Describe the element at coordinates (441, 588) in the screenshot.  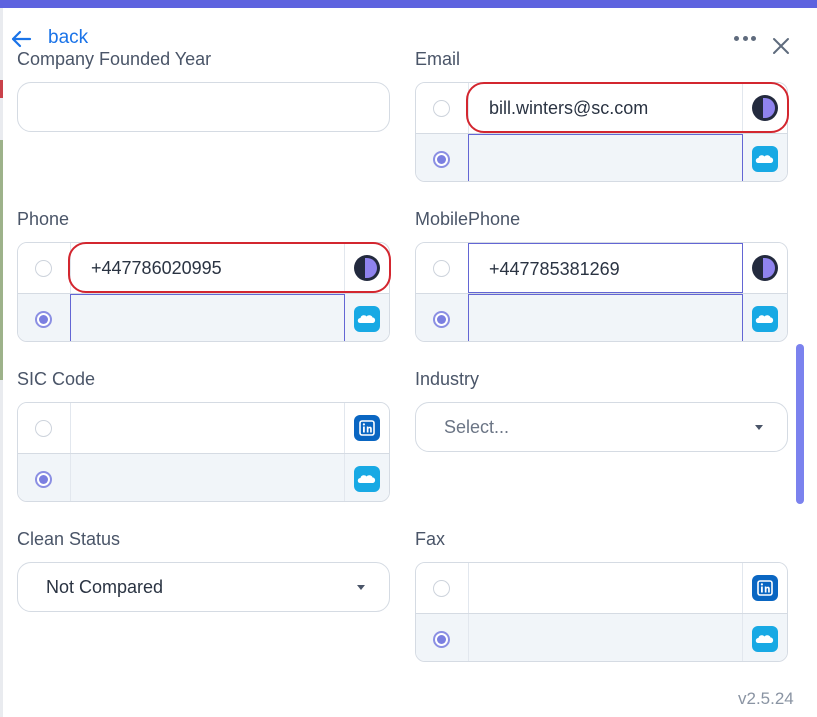
I see `fax-option-1-radio` at that location.